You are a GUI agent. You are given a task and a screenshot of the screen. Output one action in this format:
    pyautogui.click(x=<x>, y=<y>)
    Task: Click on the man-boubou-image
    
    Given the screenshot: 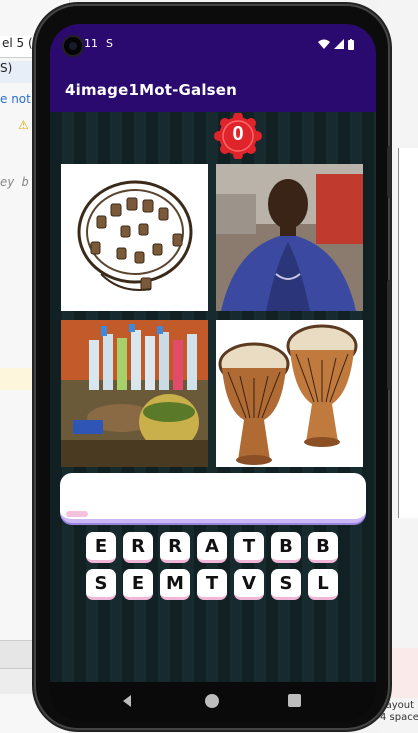 What is the action you would take?
    pyautogui.click(x=289, y=237)
    